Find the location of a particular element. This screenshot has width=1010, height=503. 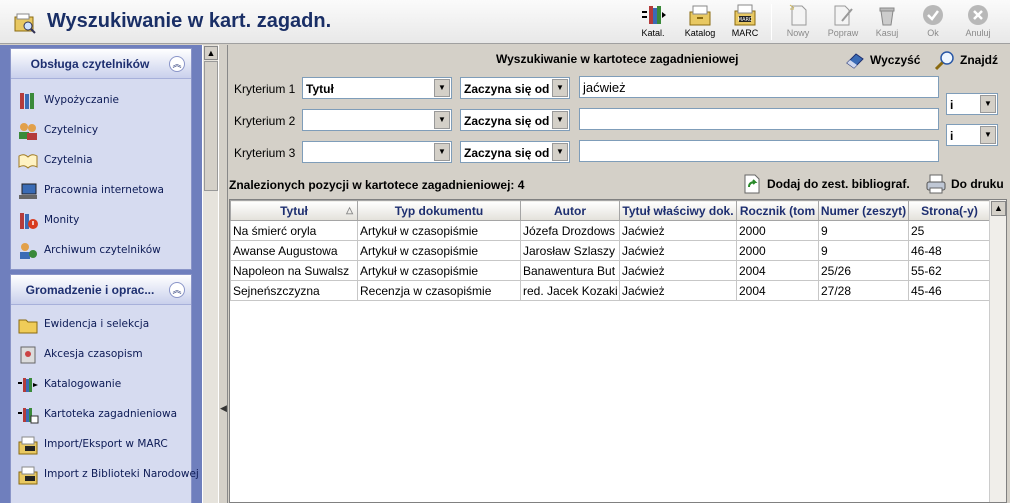

panel-header: Obsługa czytelników ︽ is located at coordinates (101, 64).